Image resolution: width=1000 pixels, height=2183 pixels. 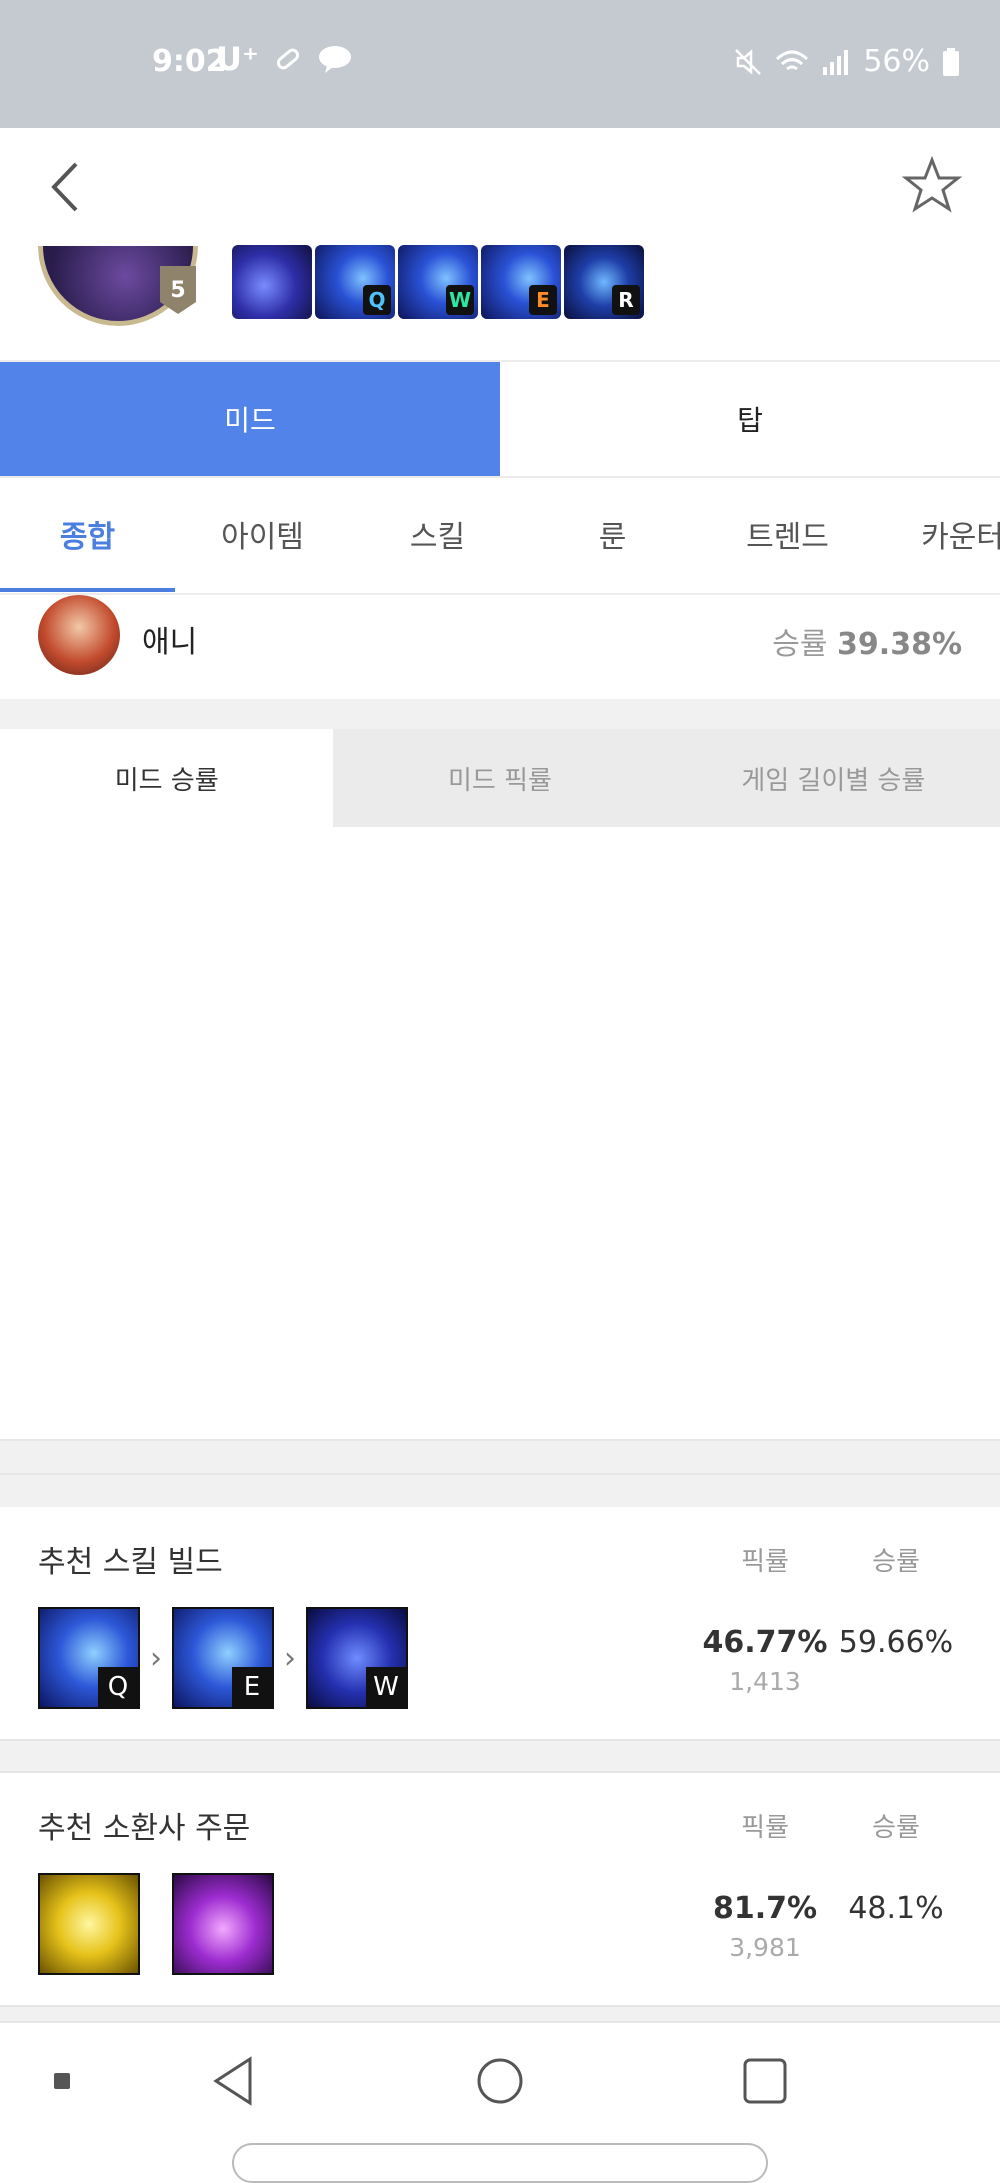 What do you see at coordinates (437, 534) in the screenshot?
I see `tab-skills: 스킬` at bounding box center [437, 534].